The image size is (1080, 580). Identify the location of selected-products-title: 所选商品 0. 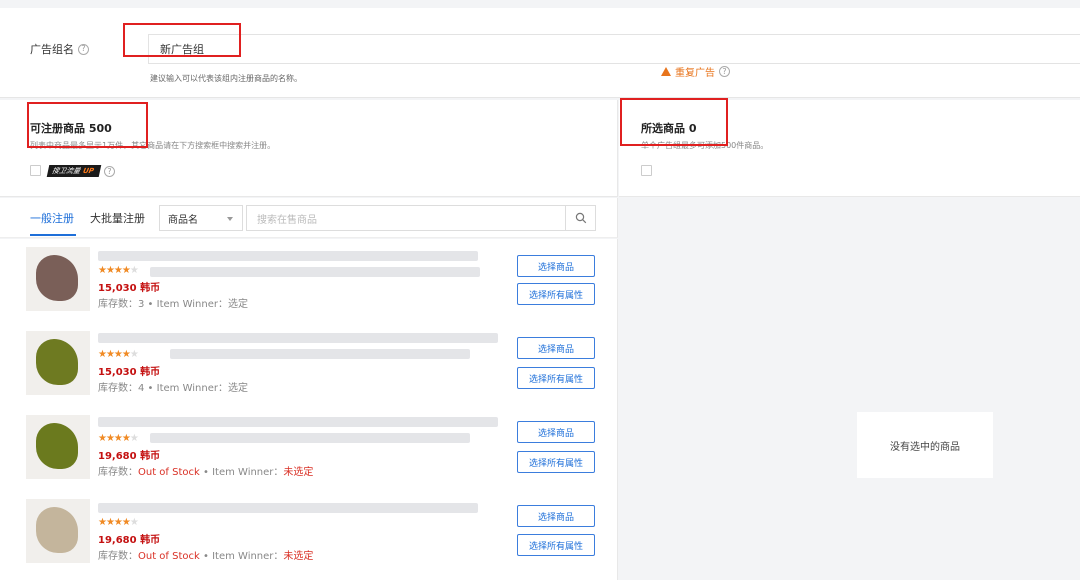
(669, 128).